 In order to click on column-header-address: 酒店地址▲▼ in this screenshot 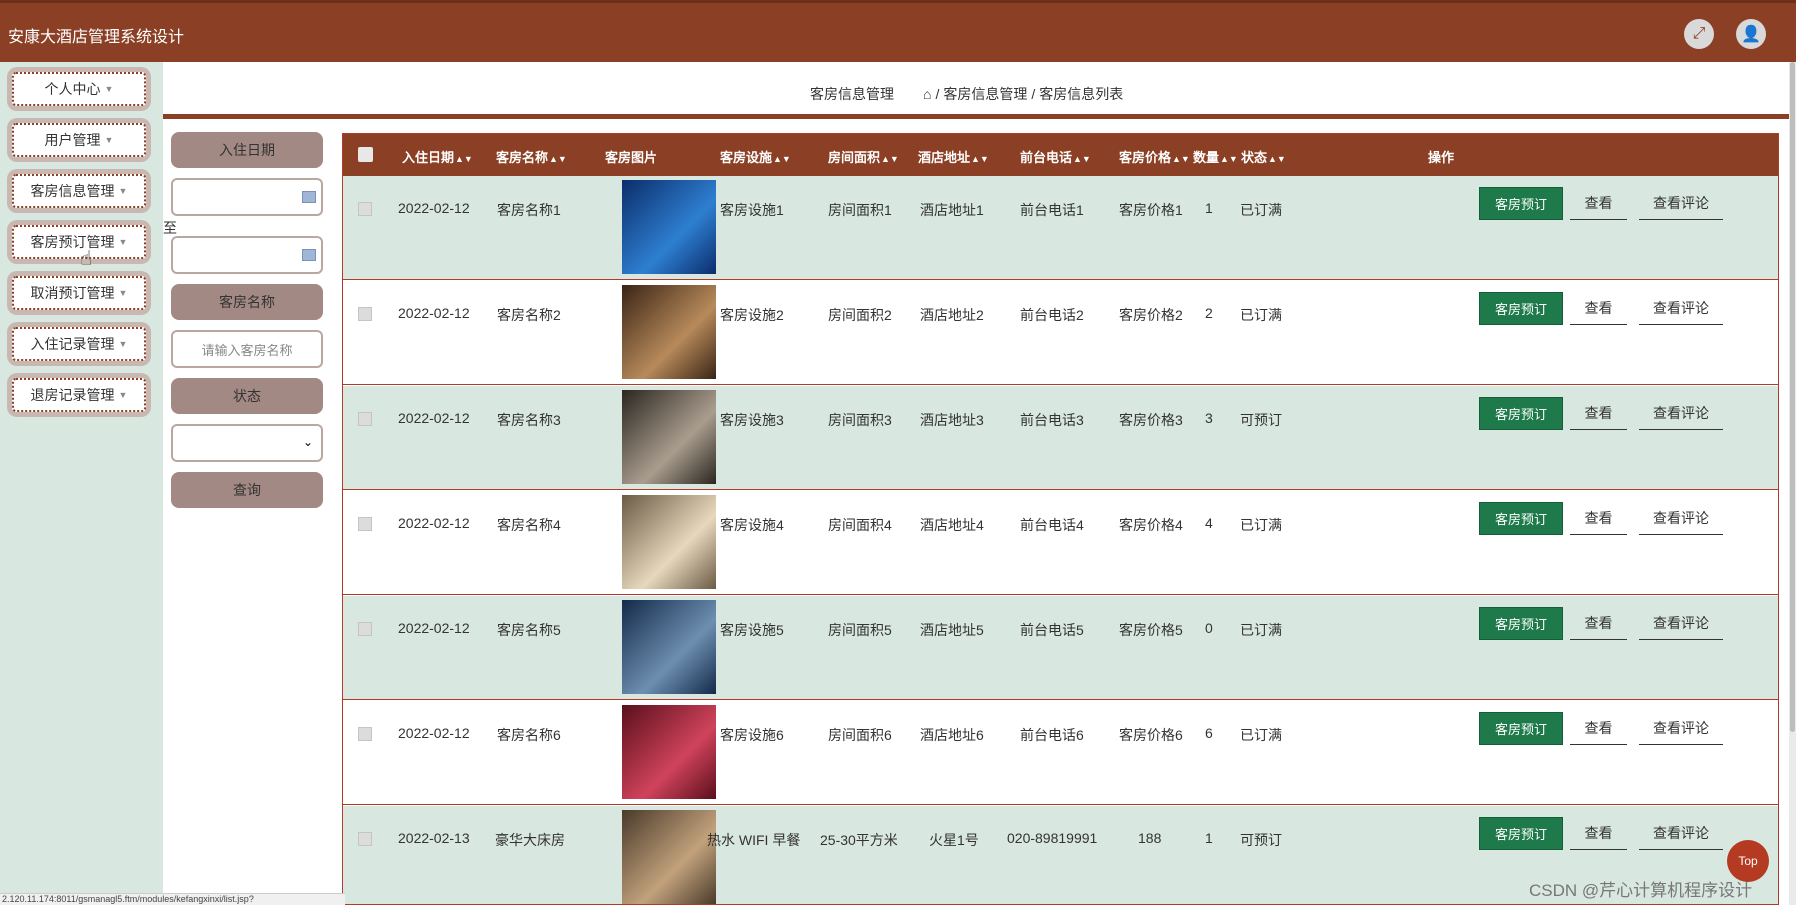, I will do `click(953, 156)`.